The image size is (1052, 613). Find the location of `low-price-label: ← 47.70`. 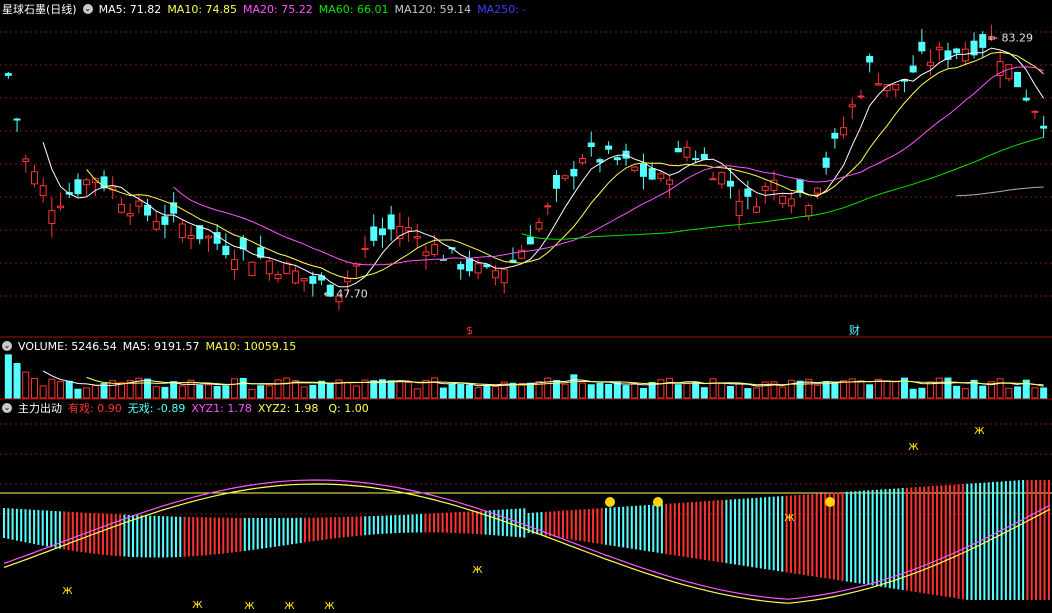

low-price-label: ← 47.70 is located at coordinates (346, 294).